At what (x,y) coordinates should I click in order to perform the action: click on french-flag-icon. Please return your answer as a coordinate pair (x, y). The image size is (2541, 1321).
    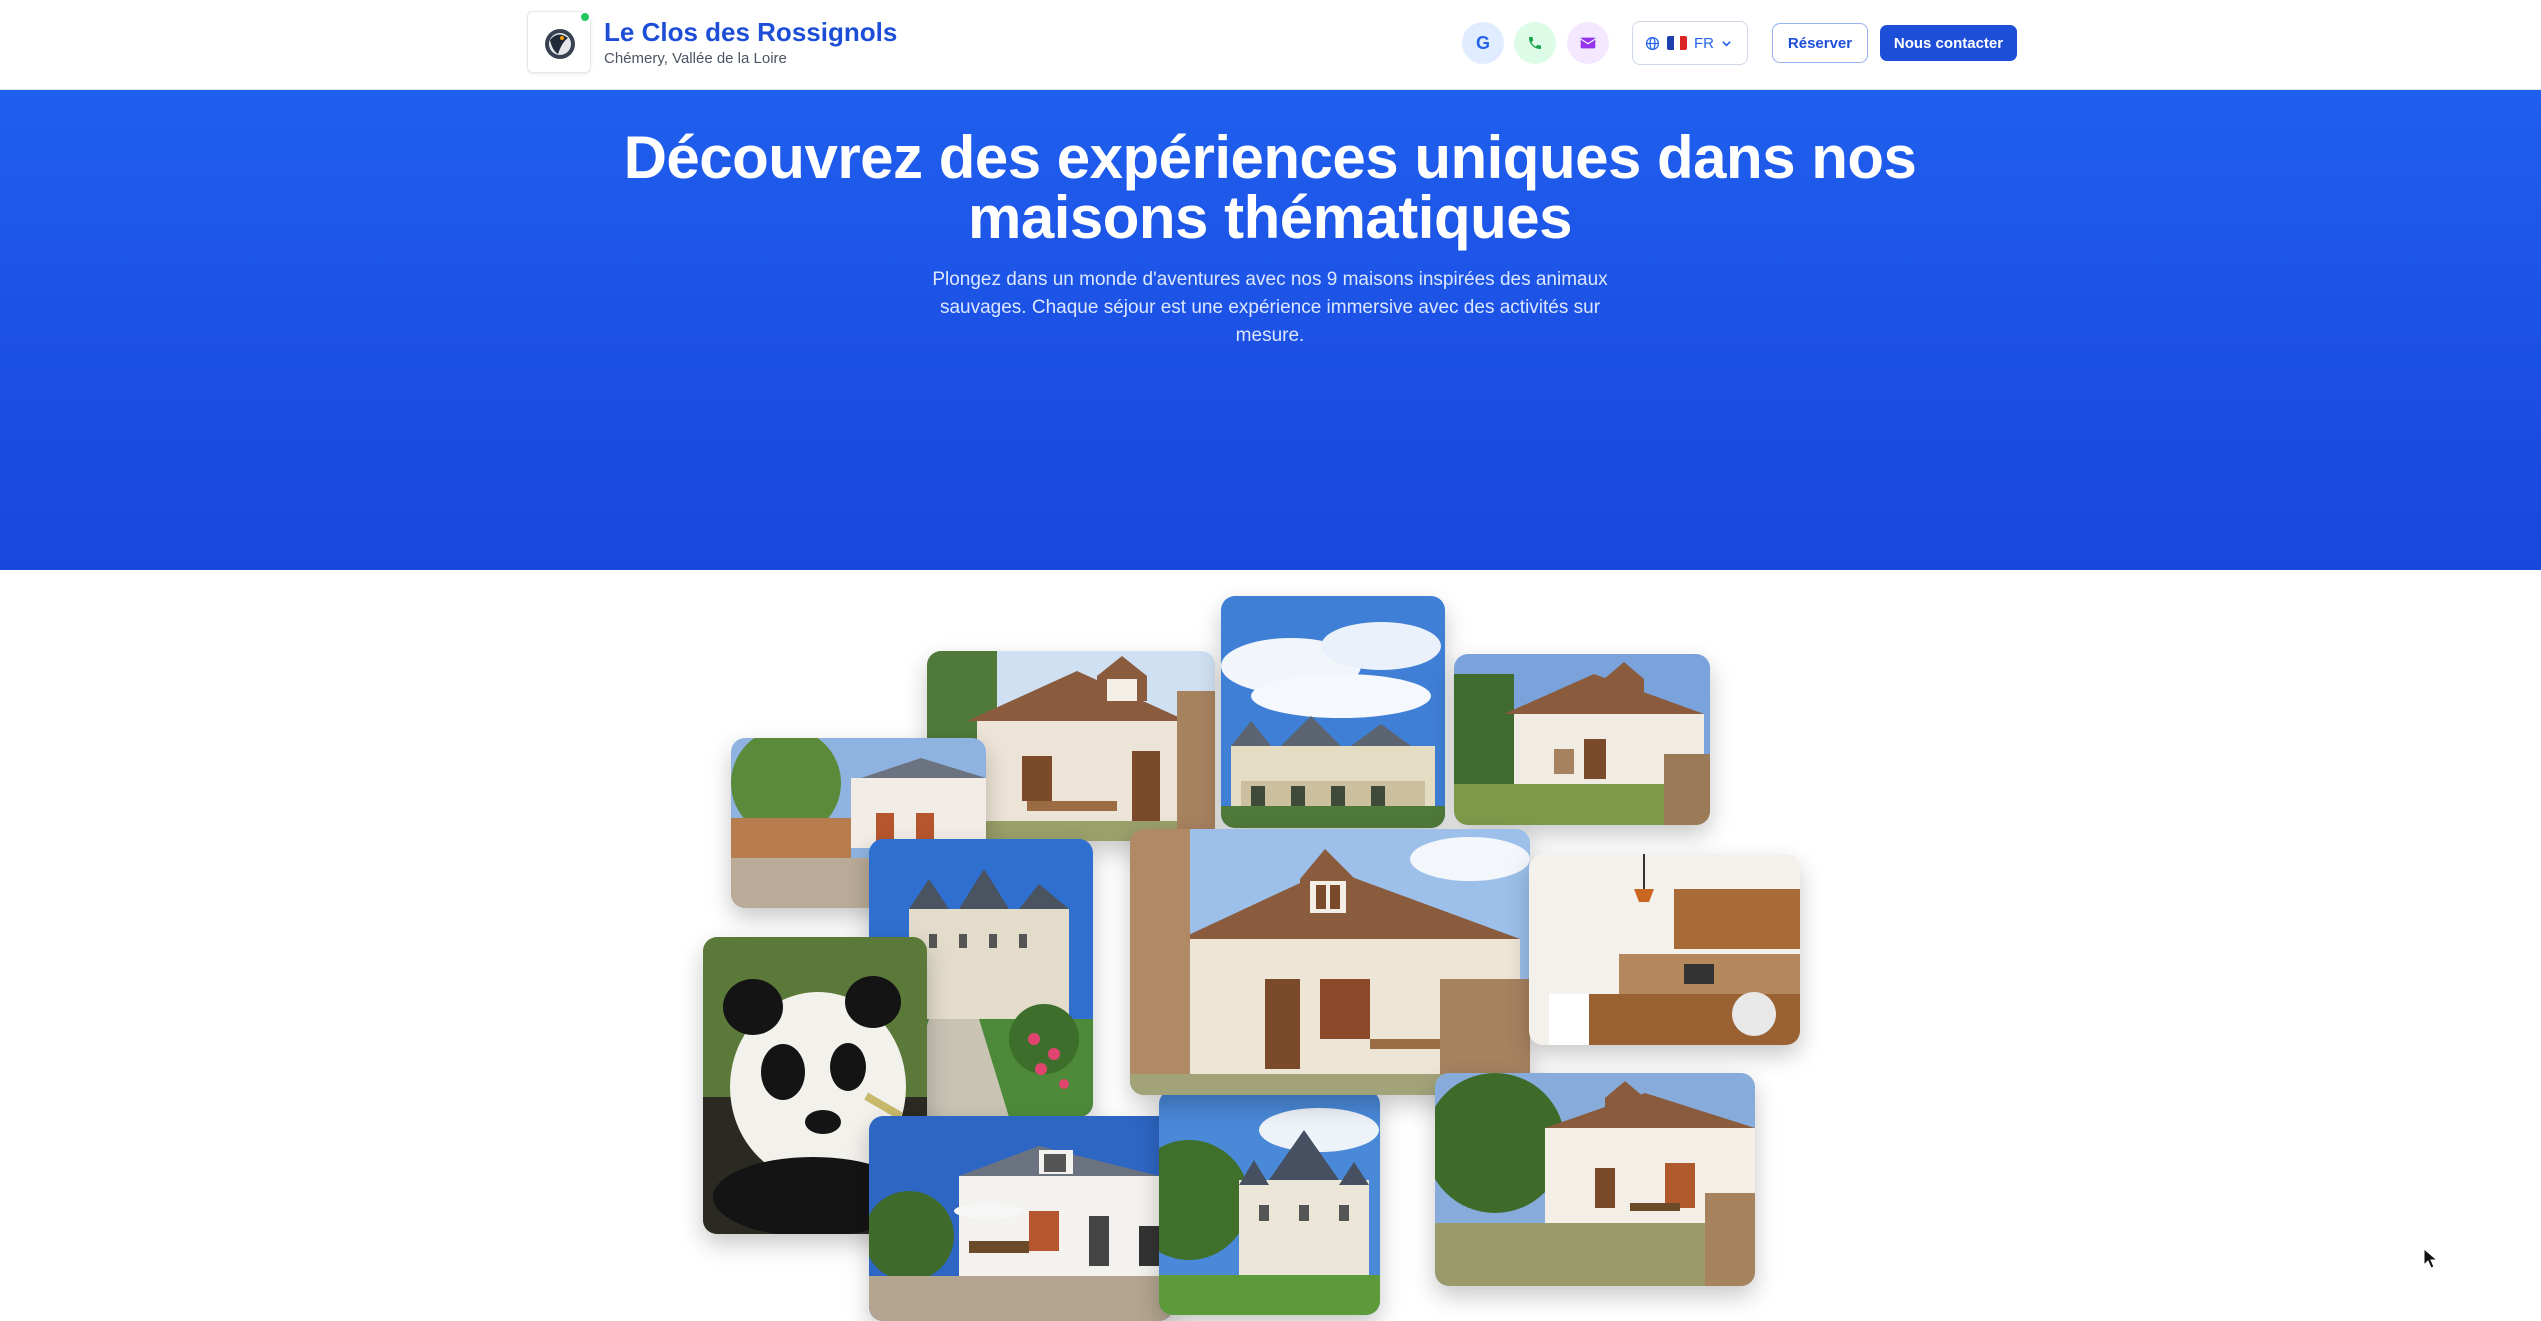
    Looking at the image, I should click on (1677, 43).